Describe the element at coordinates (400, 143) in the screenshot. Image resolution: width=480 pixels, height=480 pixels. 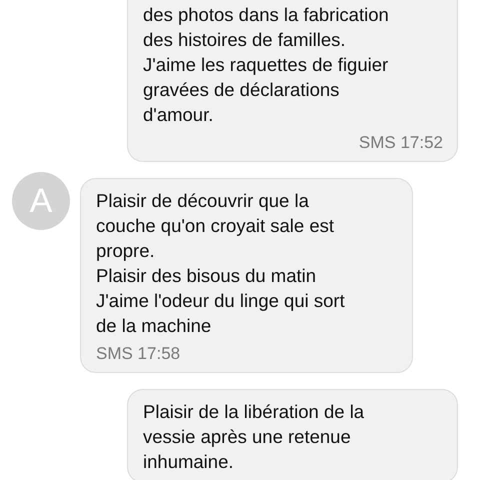
I see `message-timestamp: SMS 17:52` at that location.